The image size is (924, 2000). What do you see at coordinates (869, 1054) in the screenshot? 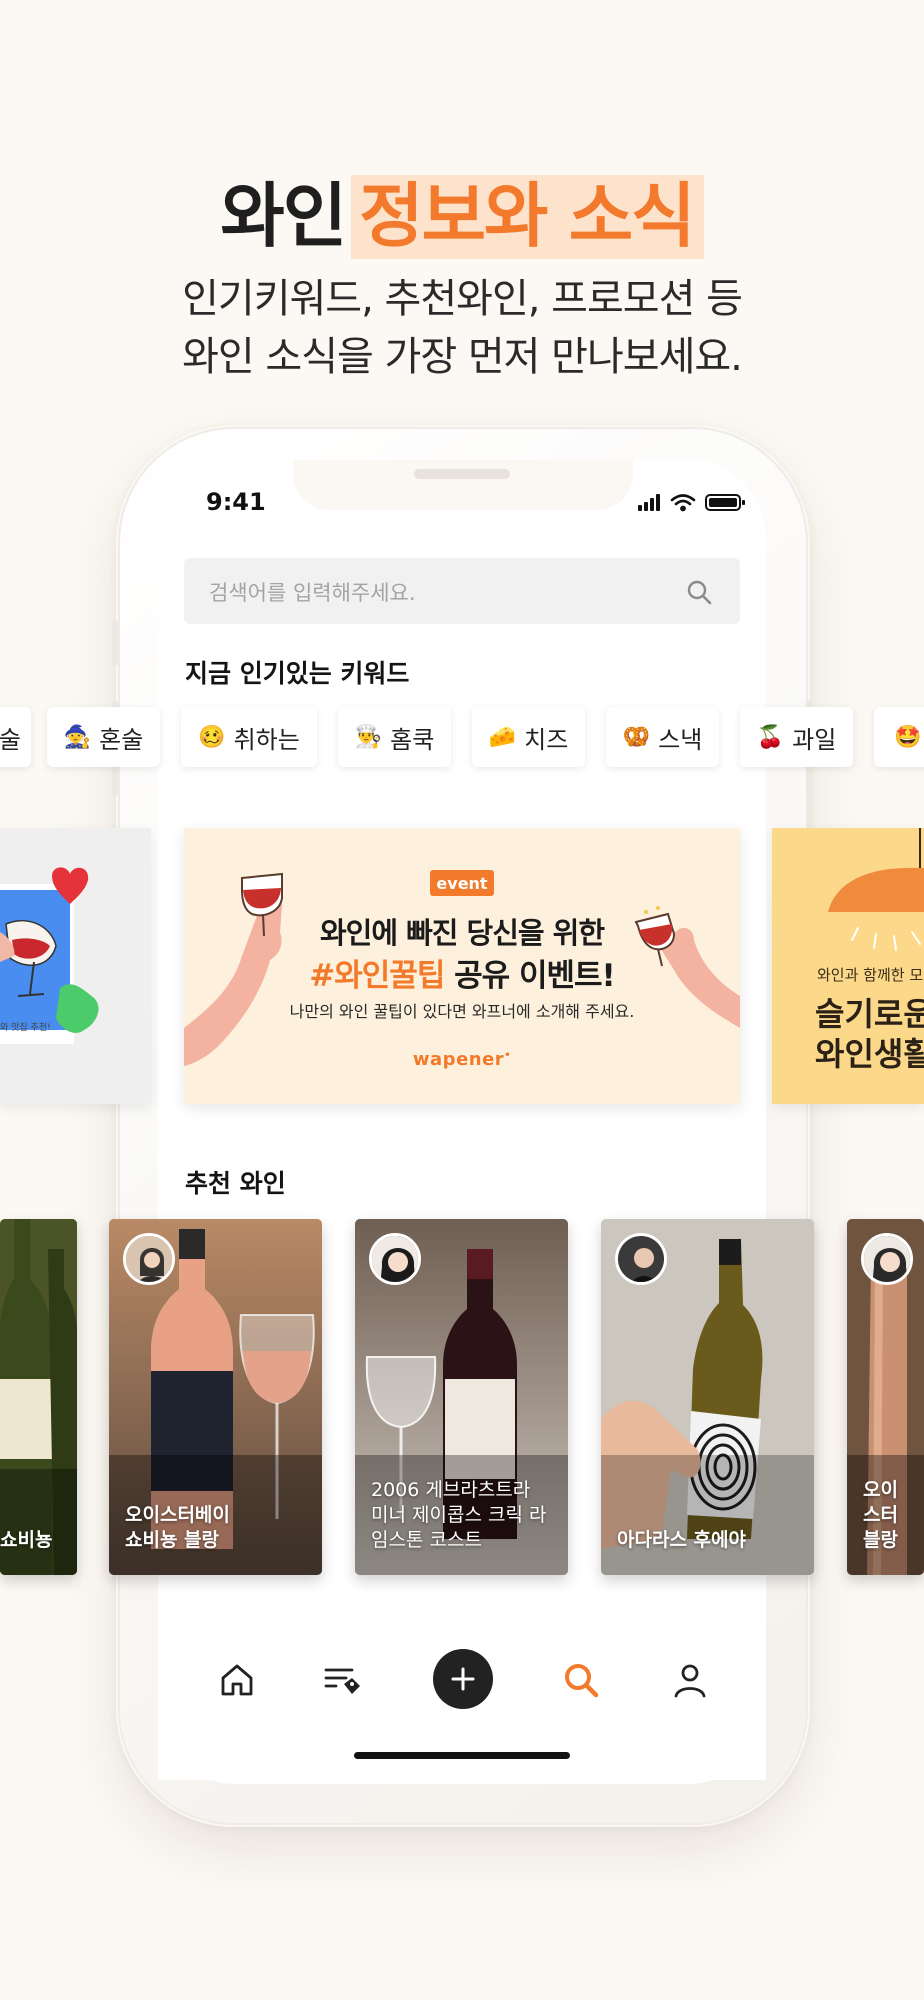
I see `banner-right-title-line2: 와인생활` at bounding box center [869, 1054].